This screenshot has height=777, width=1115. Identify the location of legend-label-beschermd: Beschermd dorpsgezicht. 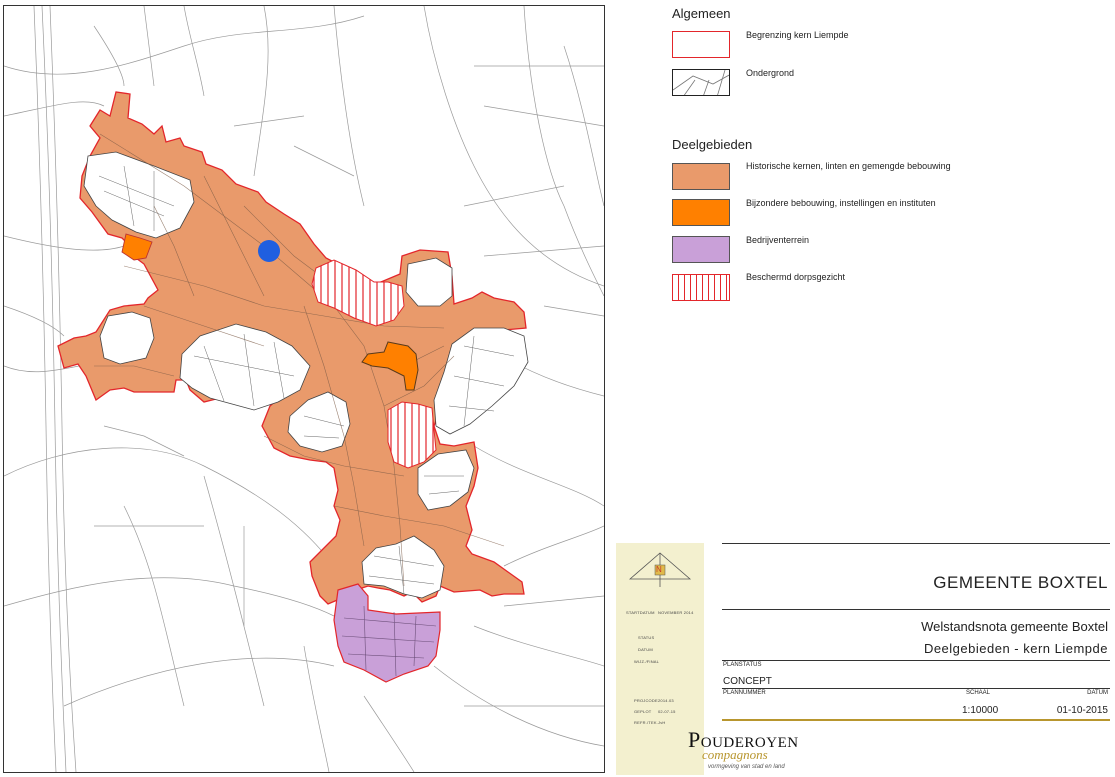
(795, 277).